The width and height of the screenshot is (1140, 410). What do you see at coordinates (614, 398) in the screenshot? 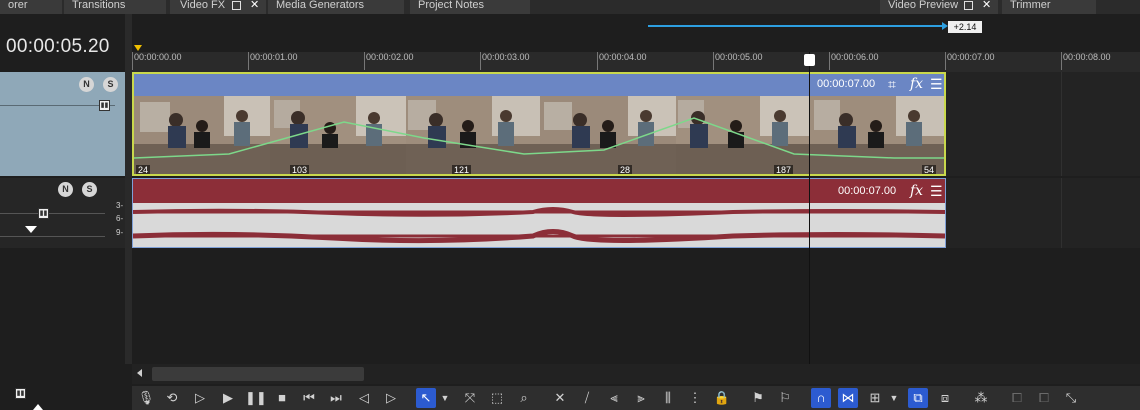
I see `trim-start-icon: ⫷` at bounding box center [614, 398].